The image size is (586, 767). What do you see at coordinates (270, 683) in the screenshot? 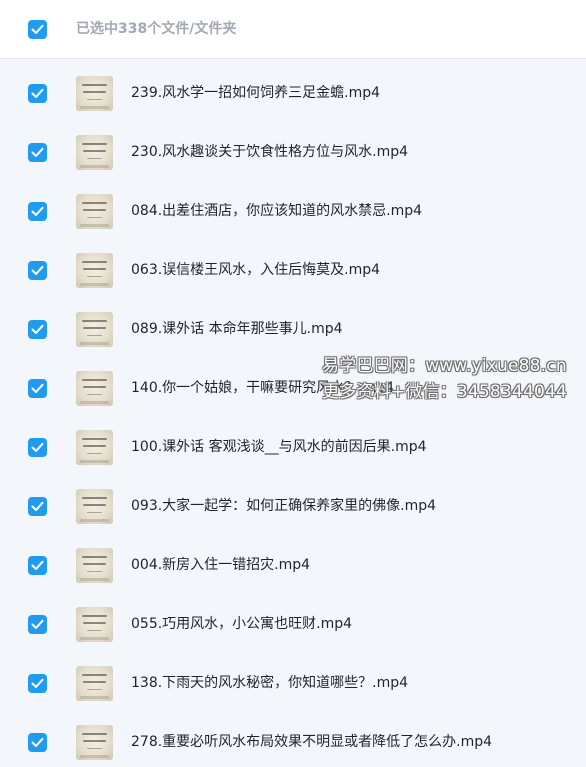
I see `file-name: 138.下雨天的风水秘密，你知道哪些？.mp4` at bounding box center [270, 683].